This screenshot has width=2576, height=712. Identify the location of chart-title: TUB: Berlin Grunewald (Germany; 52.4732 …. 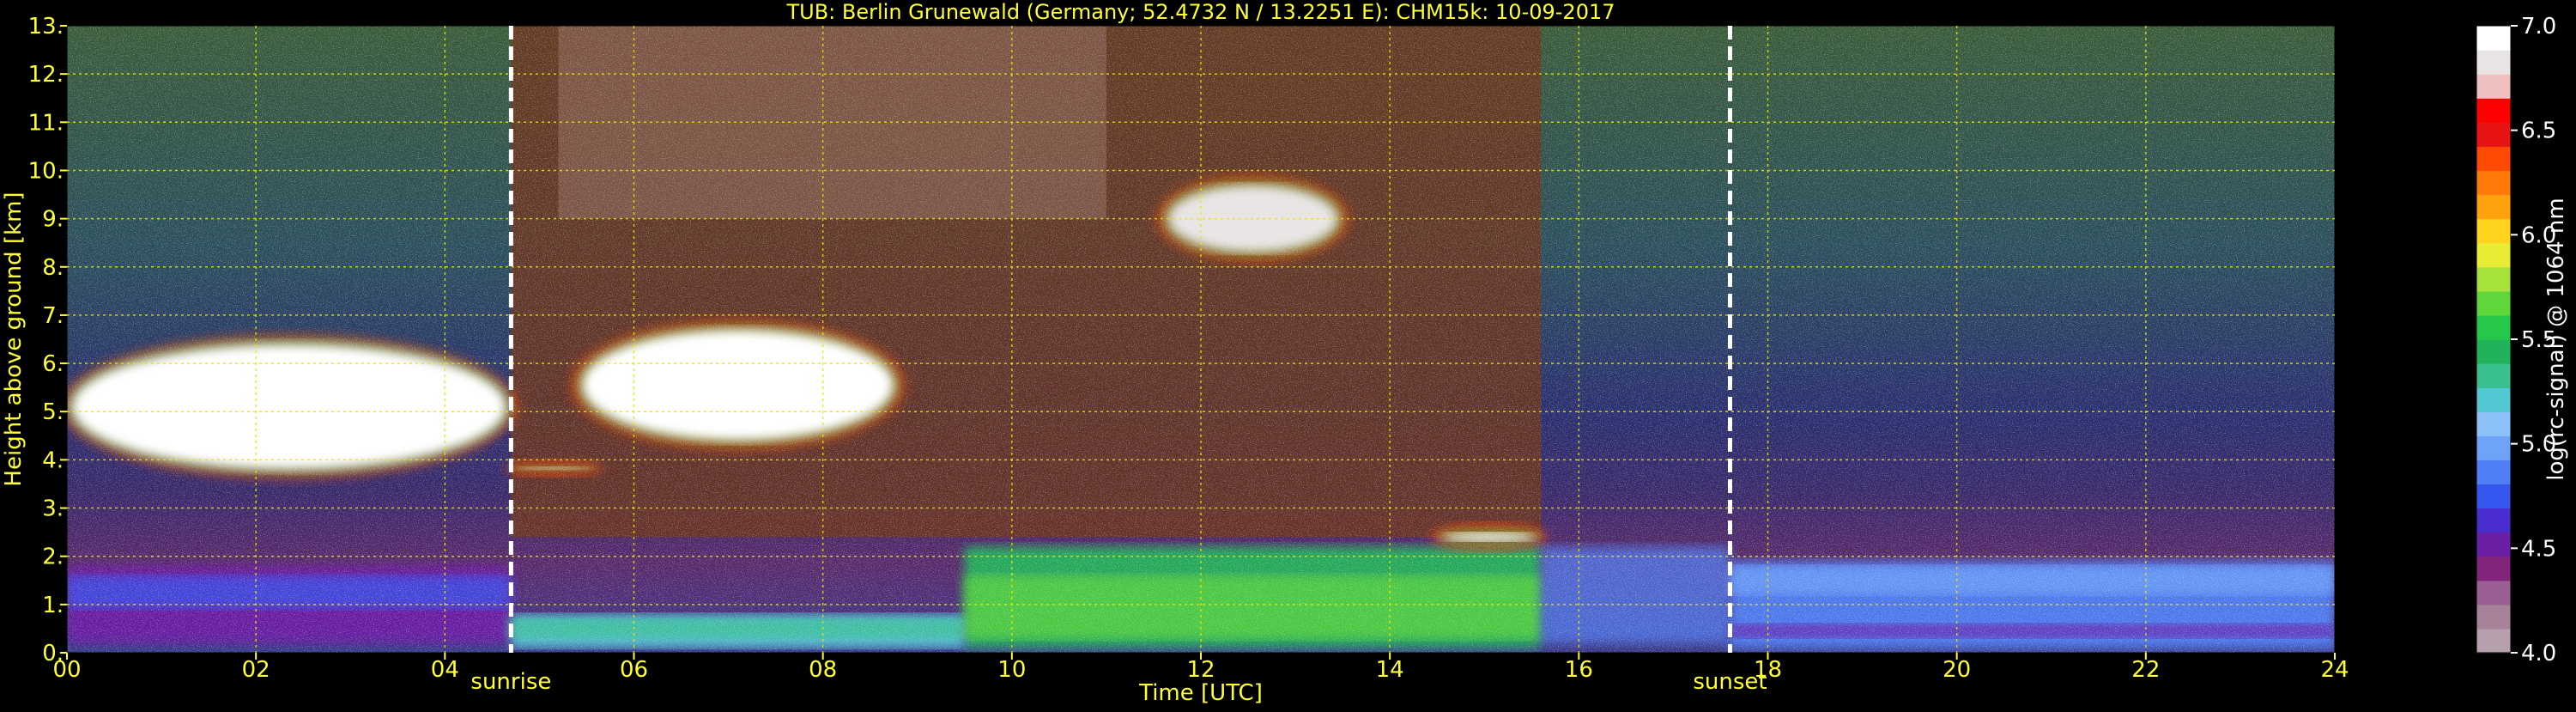
(1200, 12).